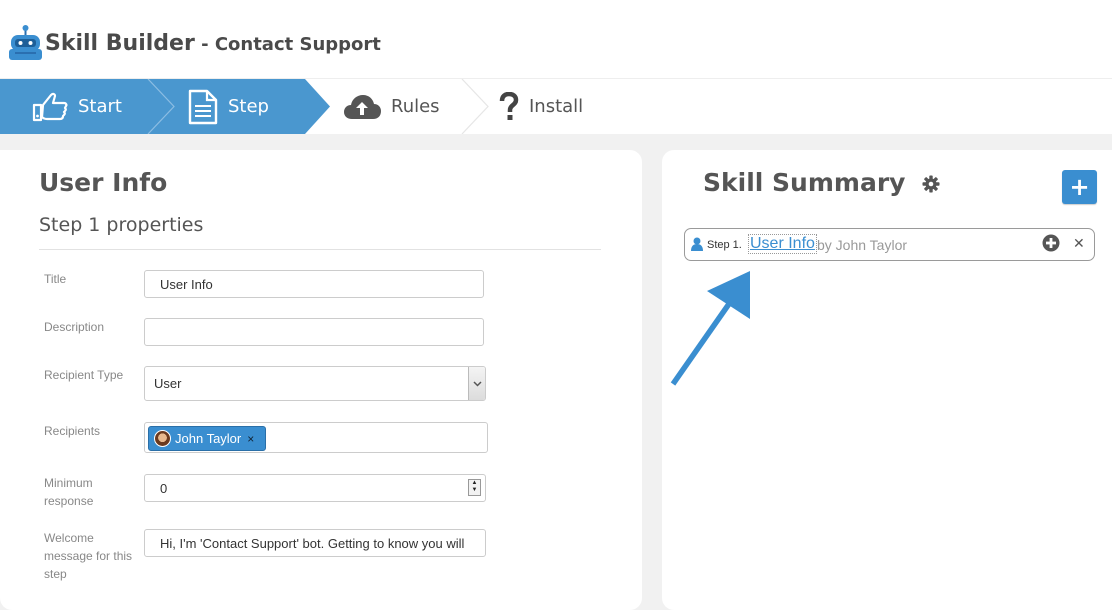 This screenshot has width=1112, height=610. Describe the element at coordinates (162, 438) in the screenshot. I see `avatar` at that location.